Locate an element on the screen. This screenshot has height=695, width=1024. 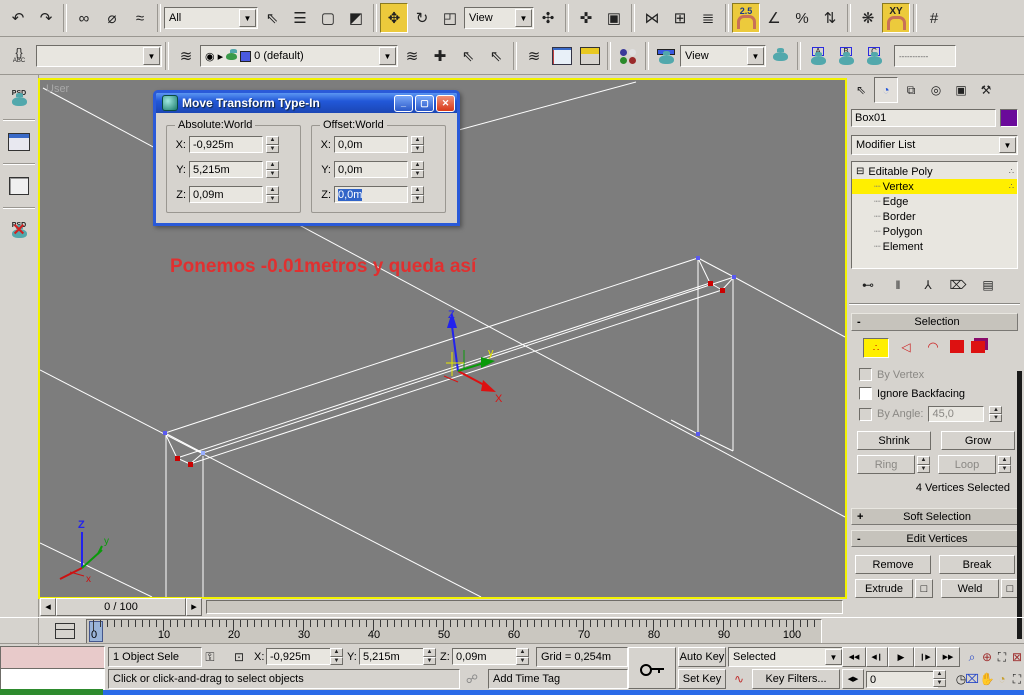
render-type-dropdown: View ▼ is located at coordinates (723, 56).